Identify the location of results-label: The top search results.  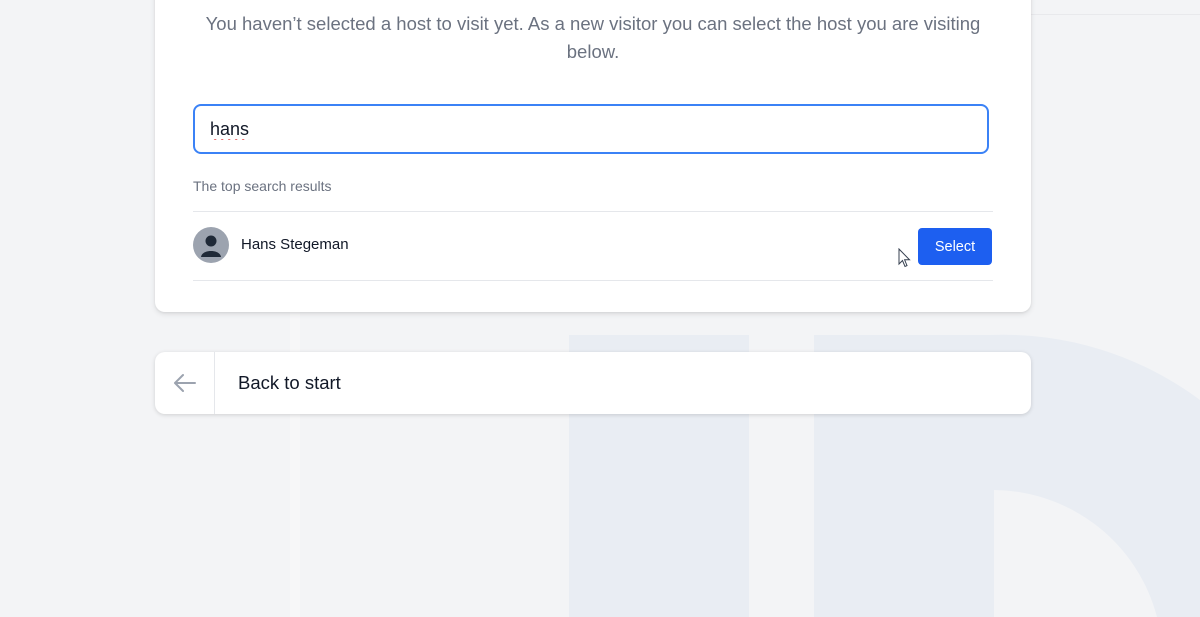
(262, 186).